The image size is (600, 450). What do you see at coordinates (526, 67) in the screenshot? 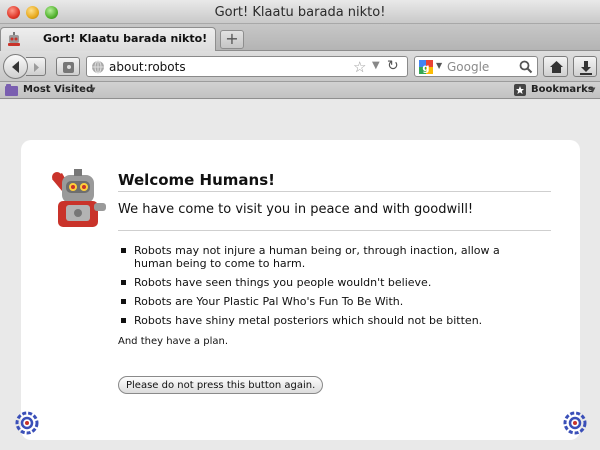
I see `search-icon` at bounding box center [526, 67].